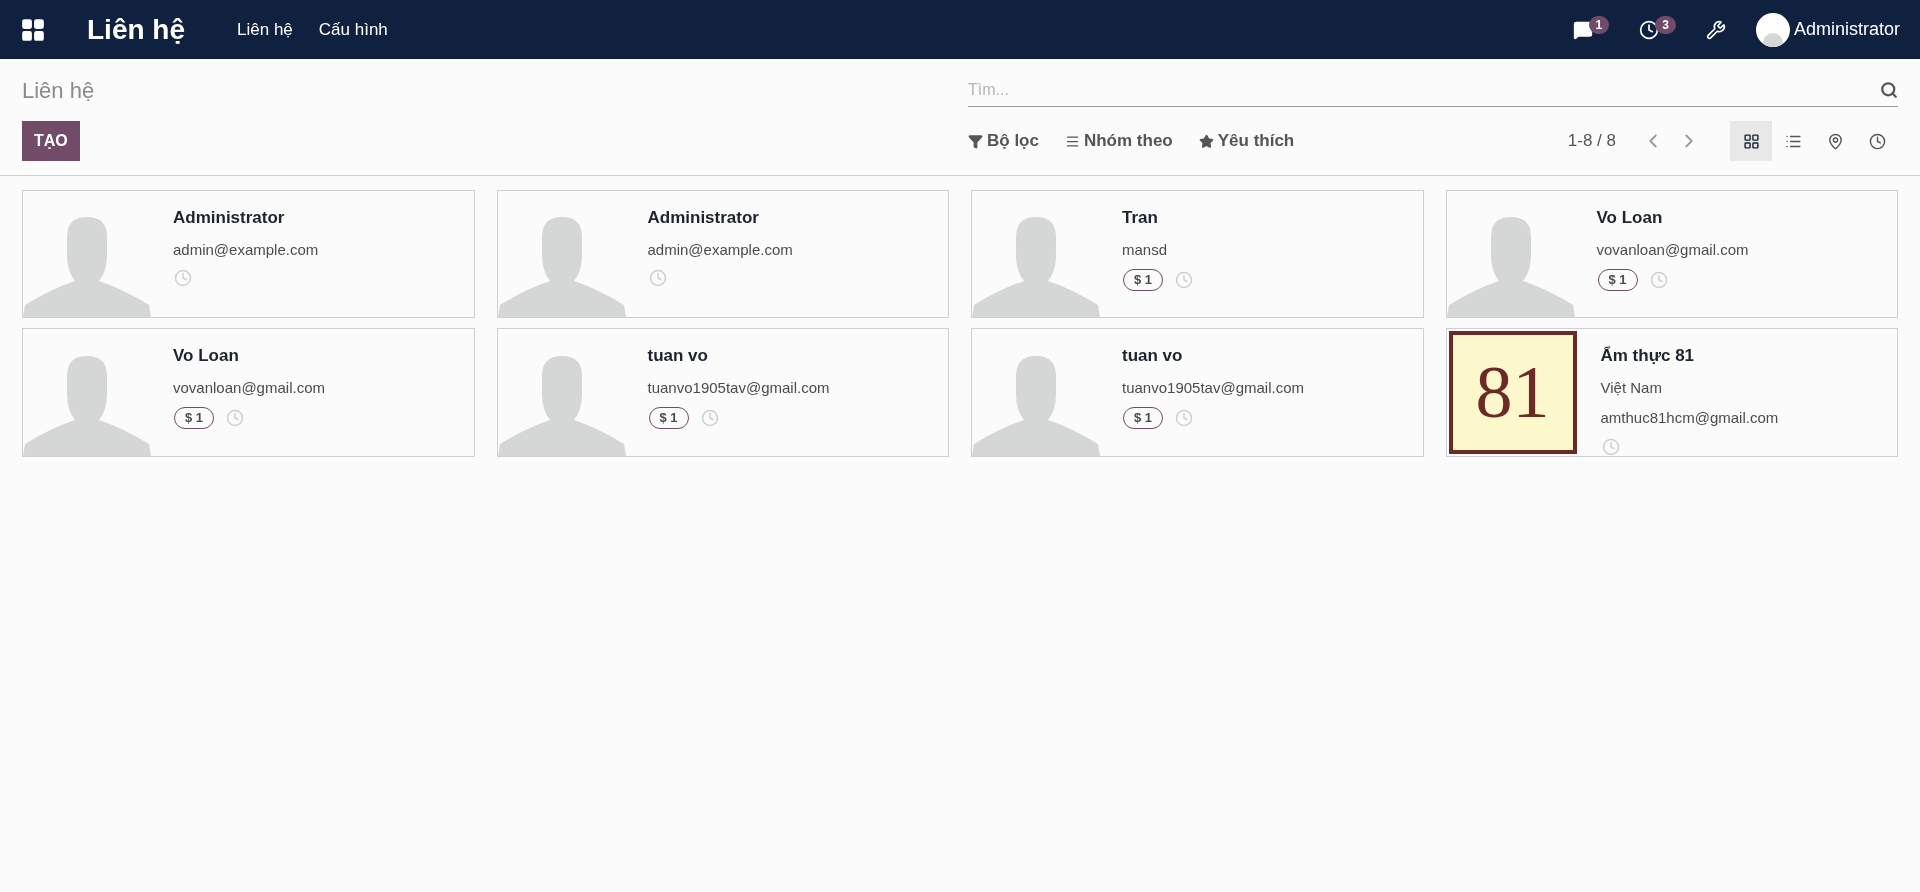 Image resolution: width=1920 pixels, height=892 pixels. I want to click on nav-menu-item: Cấu hình, so click(353, 29).